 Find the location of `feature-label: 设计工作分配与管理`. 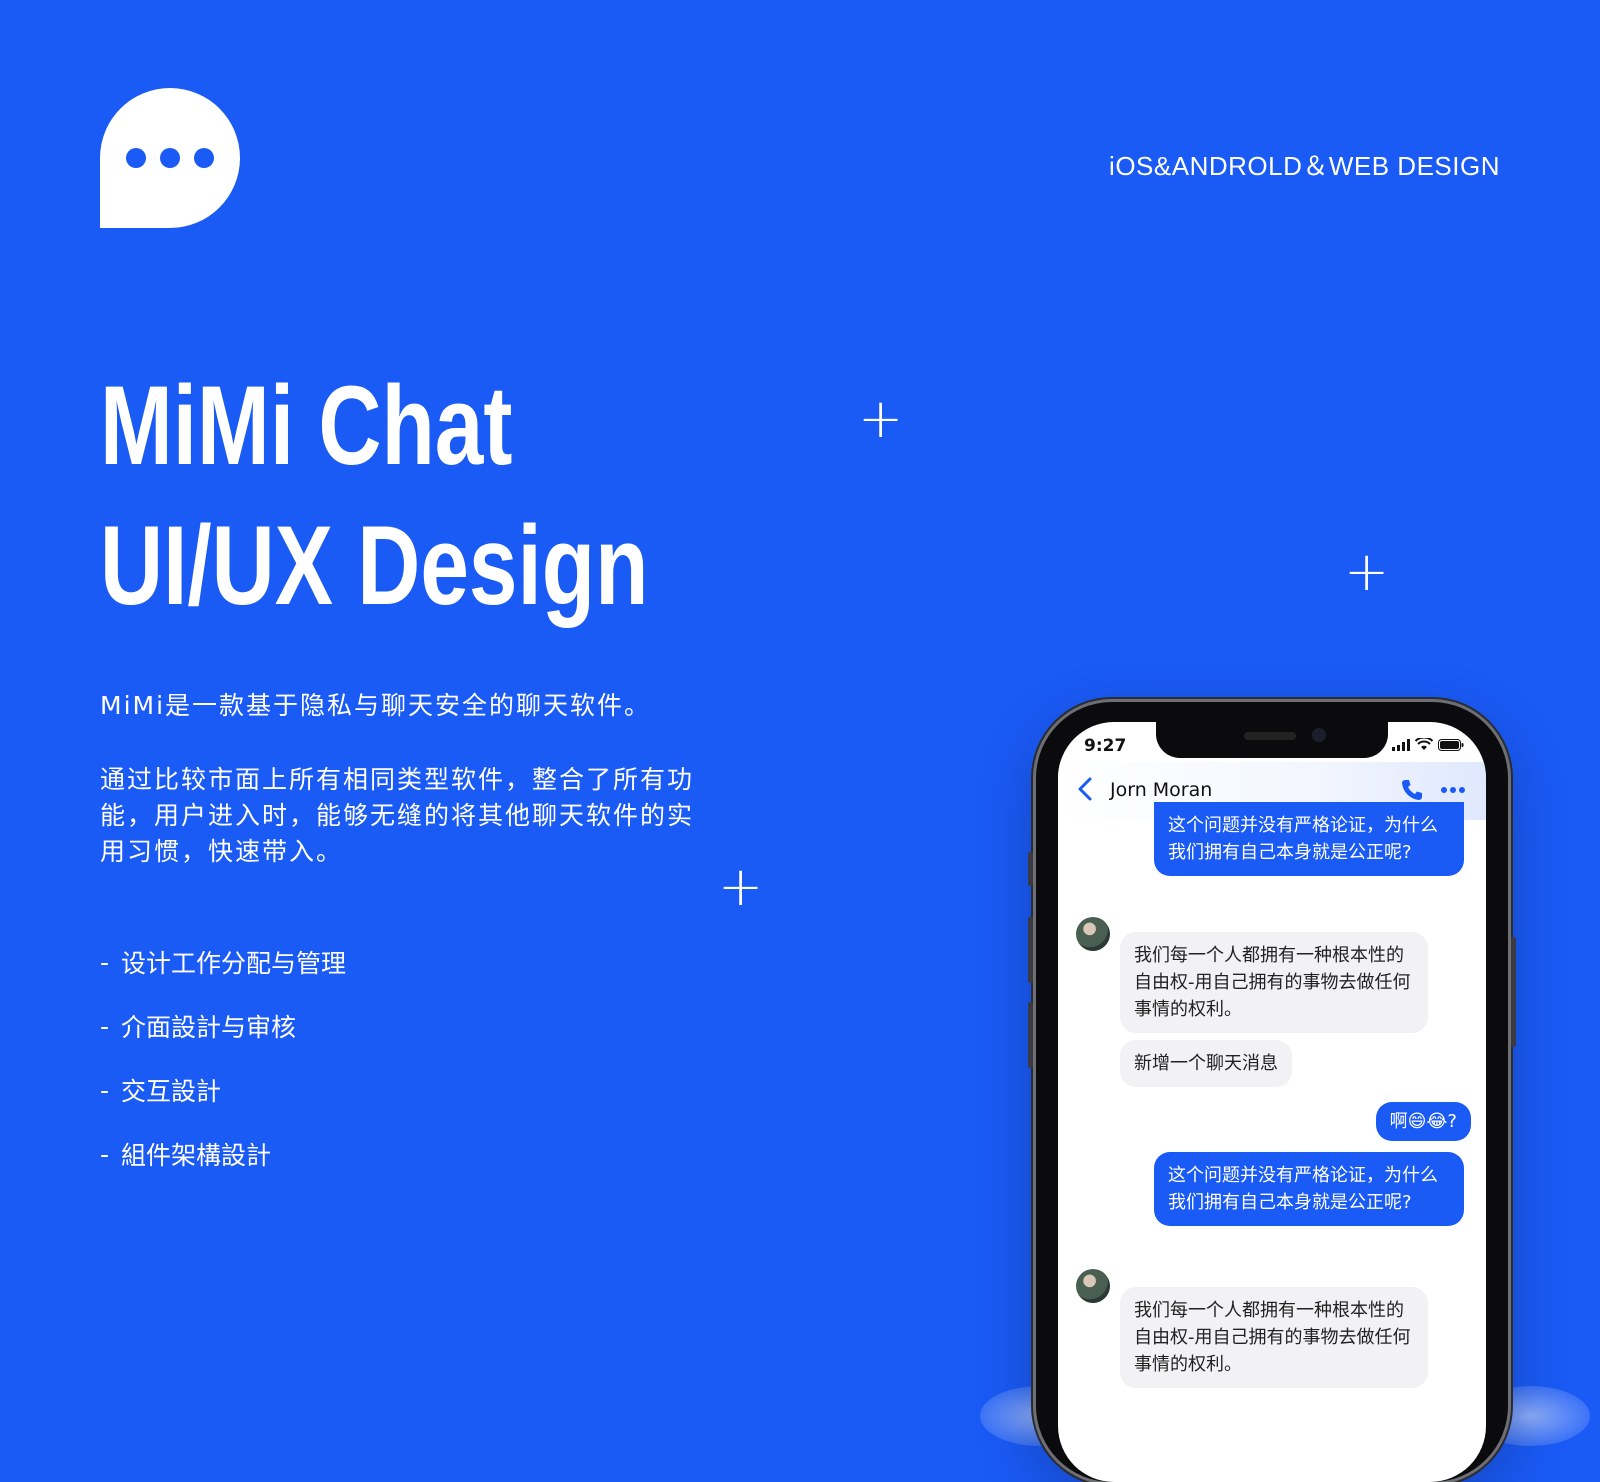

feature-label: 设计工作分配与管理 is located at coordinates (234, 963).